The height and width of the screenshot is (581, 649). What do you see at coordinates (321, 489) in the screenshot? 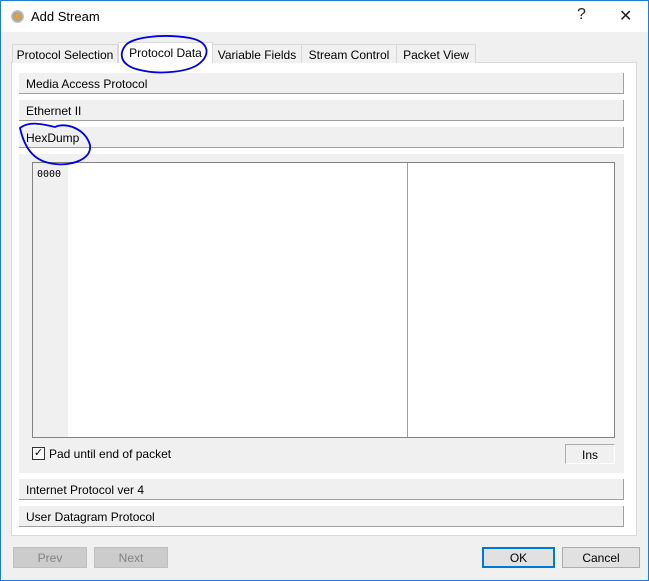
I see `section-internet-protocol-v4: Internet Protocol ver 4` at bounding box center [321, 489].